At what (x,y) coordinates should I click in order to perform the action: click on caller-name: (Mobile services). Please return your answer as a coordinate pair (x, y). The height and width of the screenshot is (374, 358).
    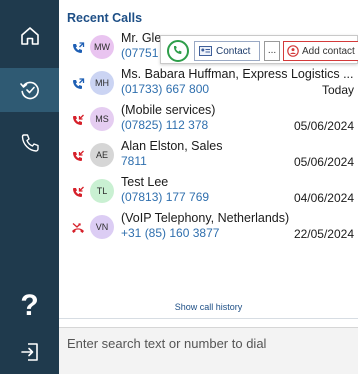
    Looking at the image, I should click on (168, 110).